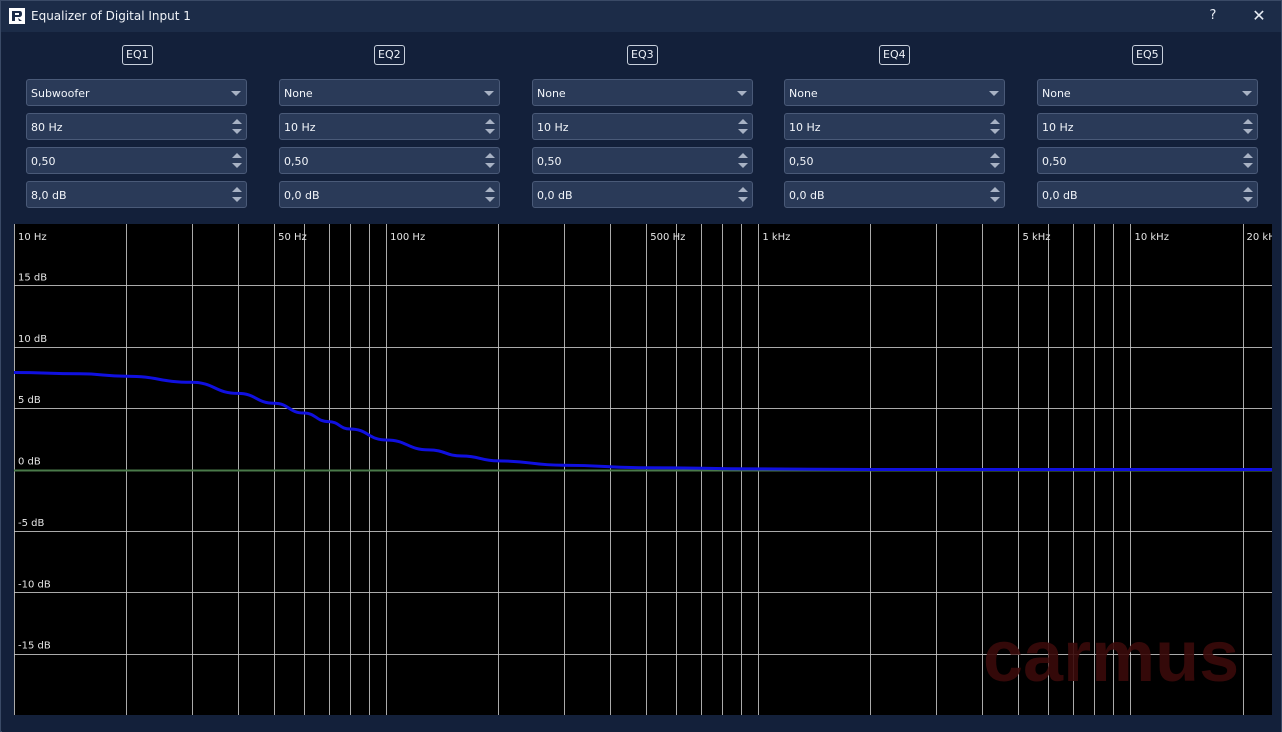 The width and height of the screenshot is (1282, 732). What do you see at coordinates (137, 55) in the screenshot?
I see `eq-band-label: EQ1` at bounding box center [137, 55].